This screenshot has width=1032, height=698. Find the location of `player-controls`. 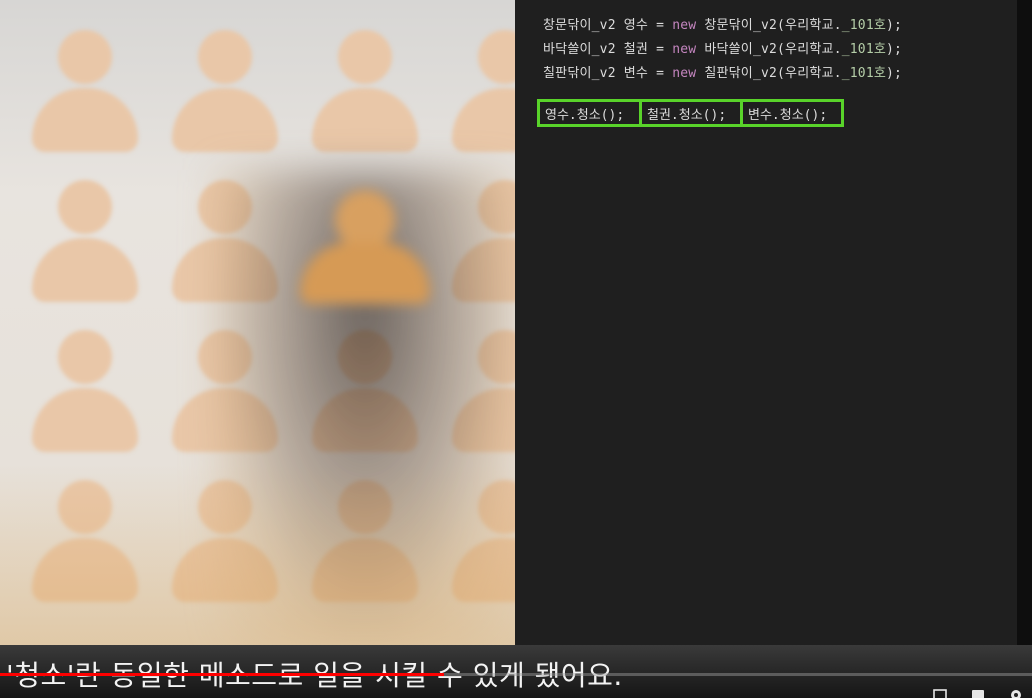

player-controls is located at coordinates (978, 692).